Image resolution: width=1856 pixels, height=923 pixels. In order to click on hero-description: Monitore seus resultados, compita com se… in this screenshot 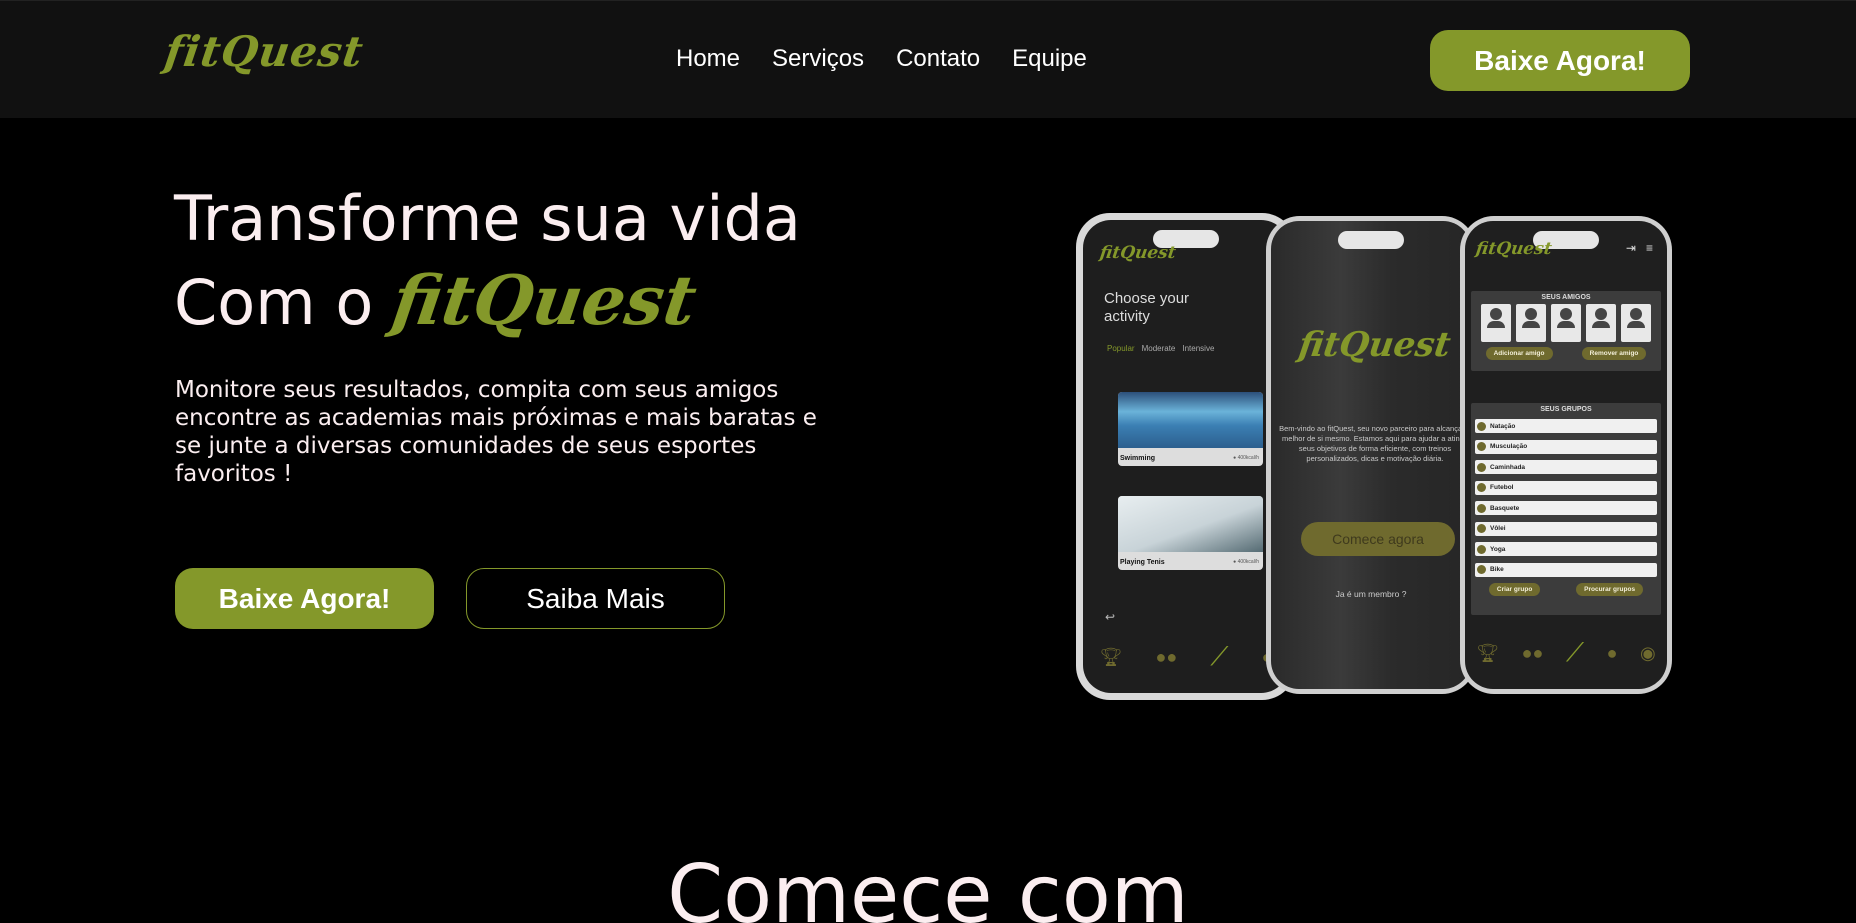, I will do `click(496, 432)`.